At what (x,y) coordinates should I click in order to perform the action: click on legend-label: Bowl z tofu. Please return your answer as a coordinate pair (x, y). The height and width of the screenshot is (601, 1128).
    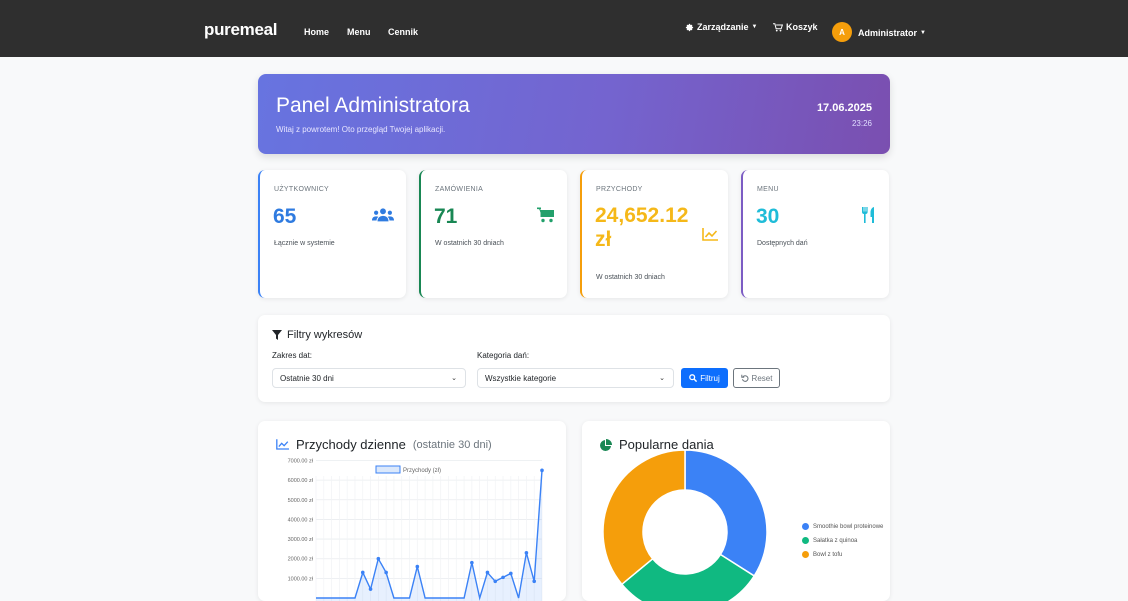
    Looking at the image, I should click on (828, 554).